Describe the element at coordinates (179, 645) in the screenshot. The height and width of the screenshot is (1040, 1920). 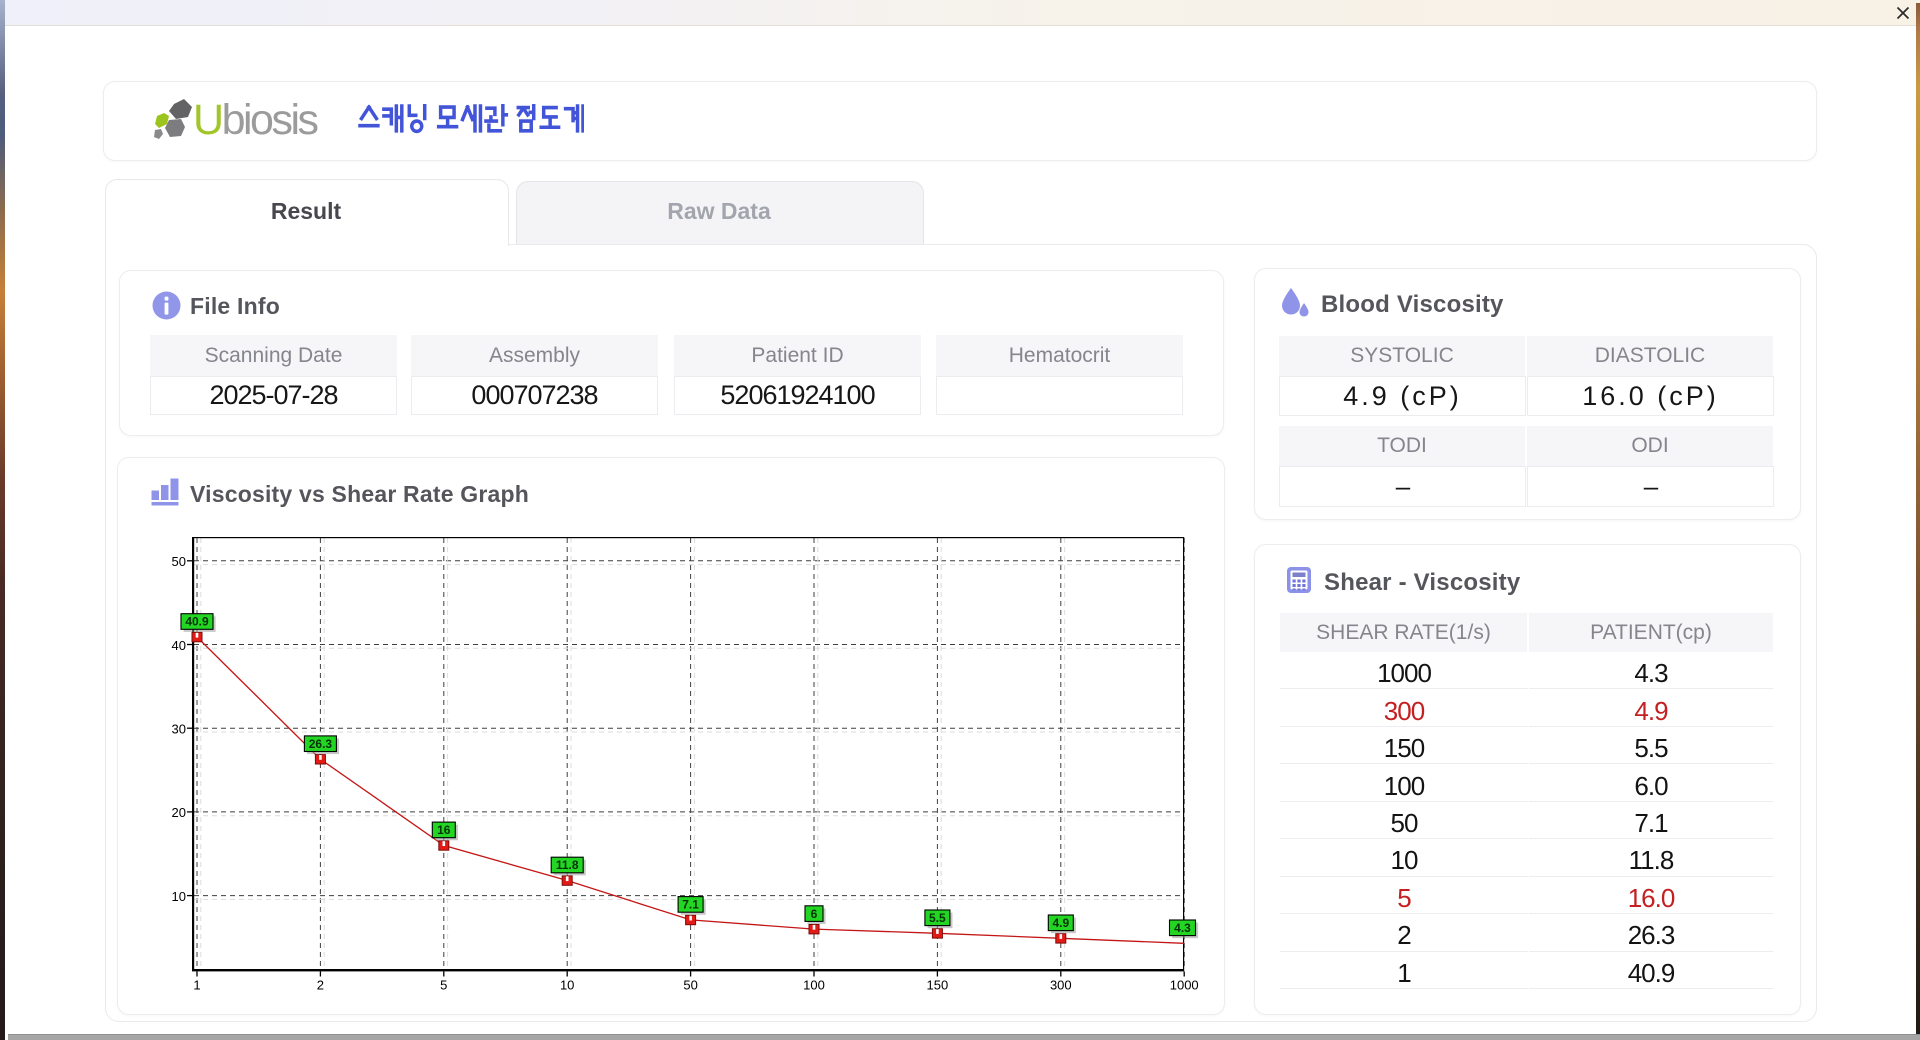
I see `svg-text: 40` at that location.